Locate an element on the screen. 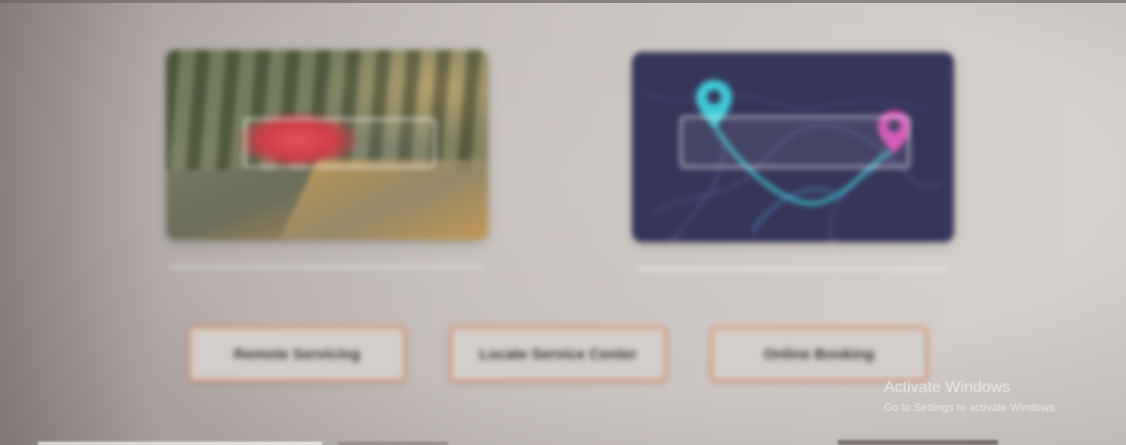  watermark-title: Activate Windows is located at coordinates (947, 387).